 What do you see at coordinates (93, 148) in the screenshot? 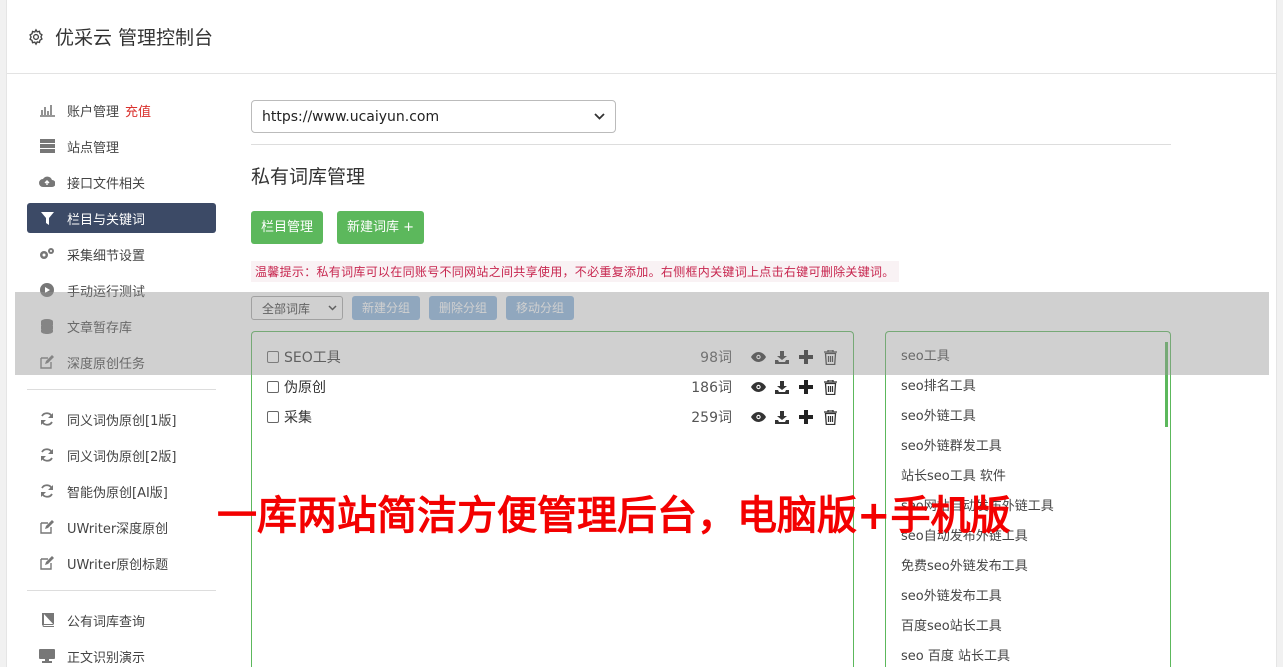
I see `sidebar-item-label: 站点管理` at bounding box center [93, 148].